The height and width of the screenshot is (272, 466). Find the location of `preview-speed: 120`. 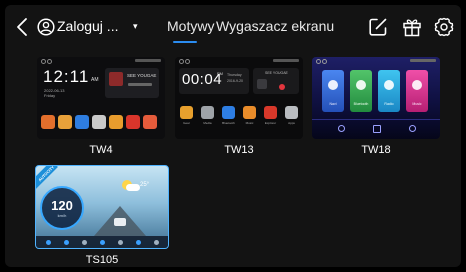

preview-speed: 120 is located at coordinates (62, 205).